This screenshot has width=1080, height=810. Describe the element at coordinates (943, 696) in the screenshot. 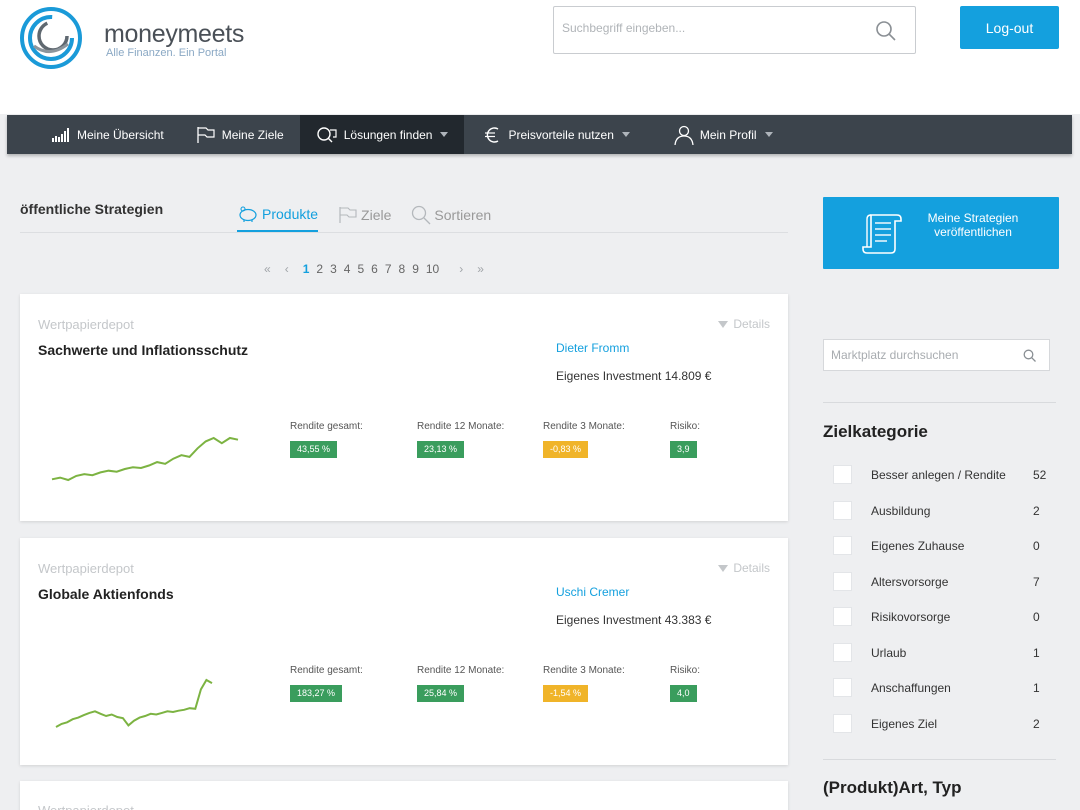

I see `category-item: Anschaffungen 1` at that location.